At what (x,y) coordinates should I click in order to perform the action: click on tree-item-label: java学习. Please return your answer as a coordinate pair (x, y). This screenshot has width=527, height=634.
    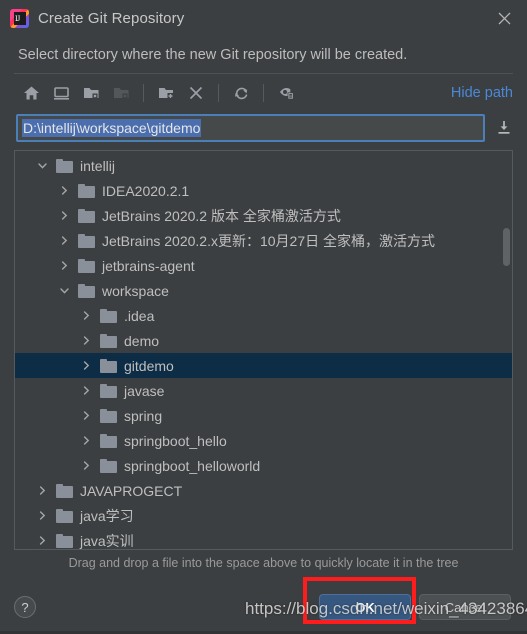
    Looking at the image, I should click on (107, 515).